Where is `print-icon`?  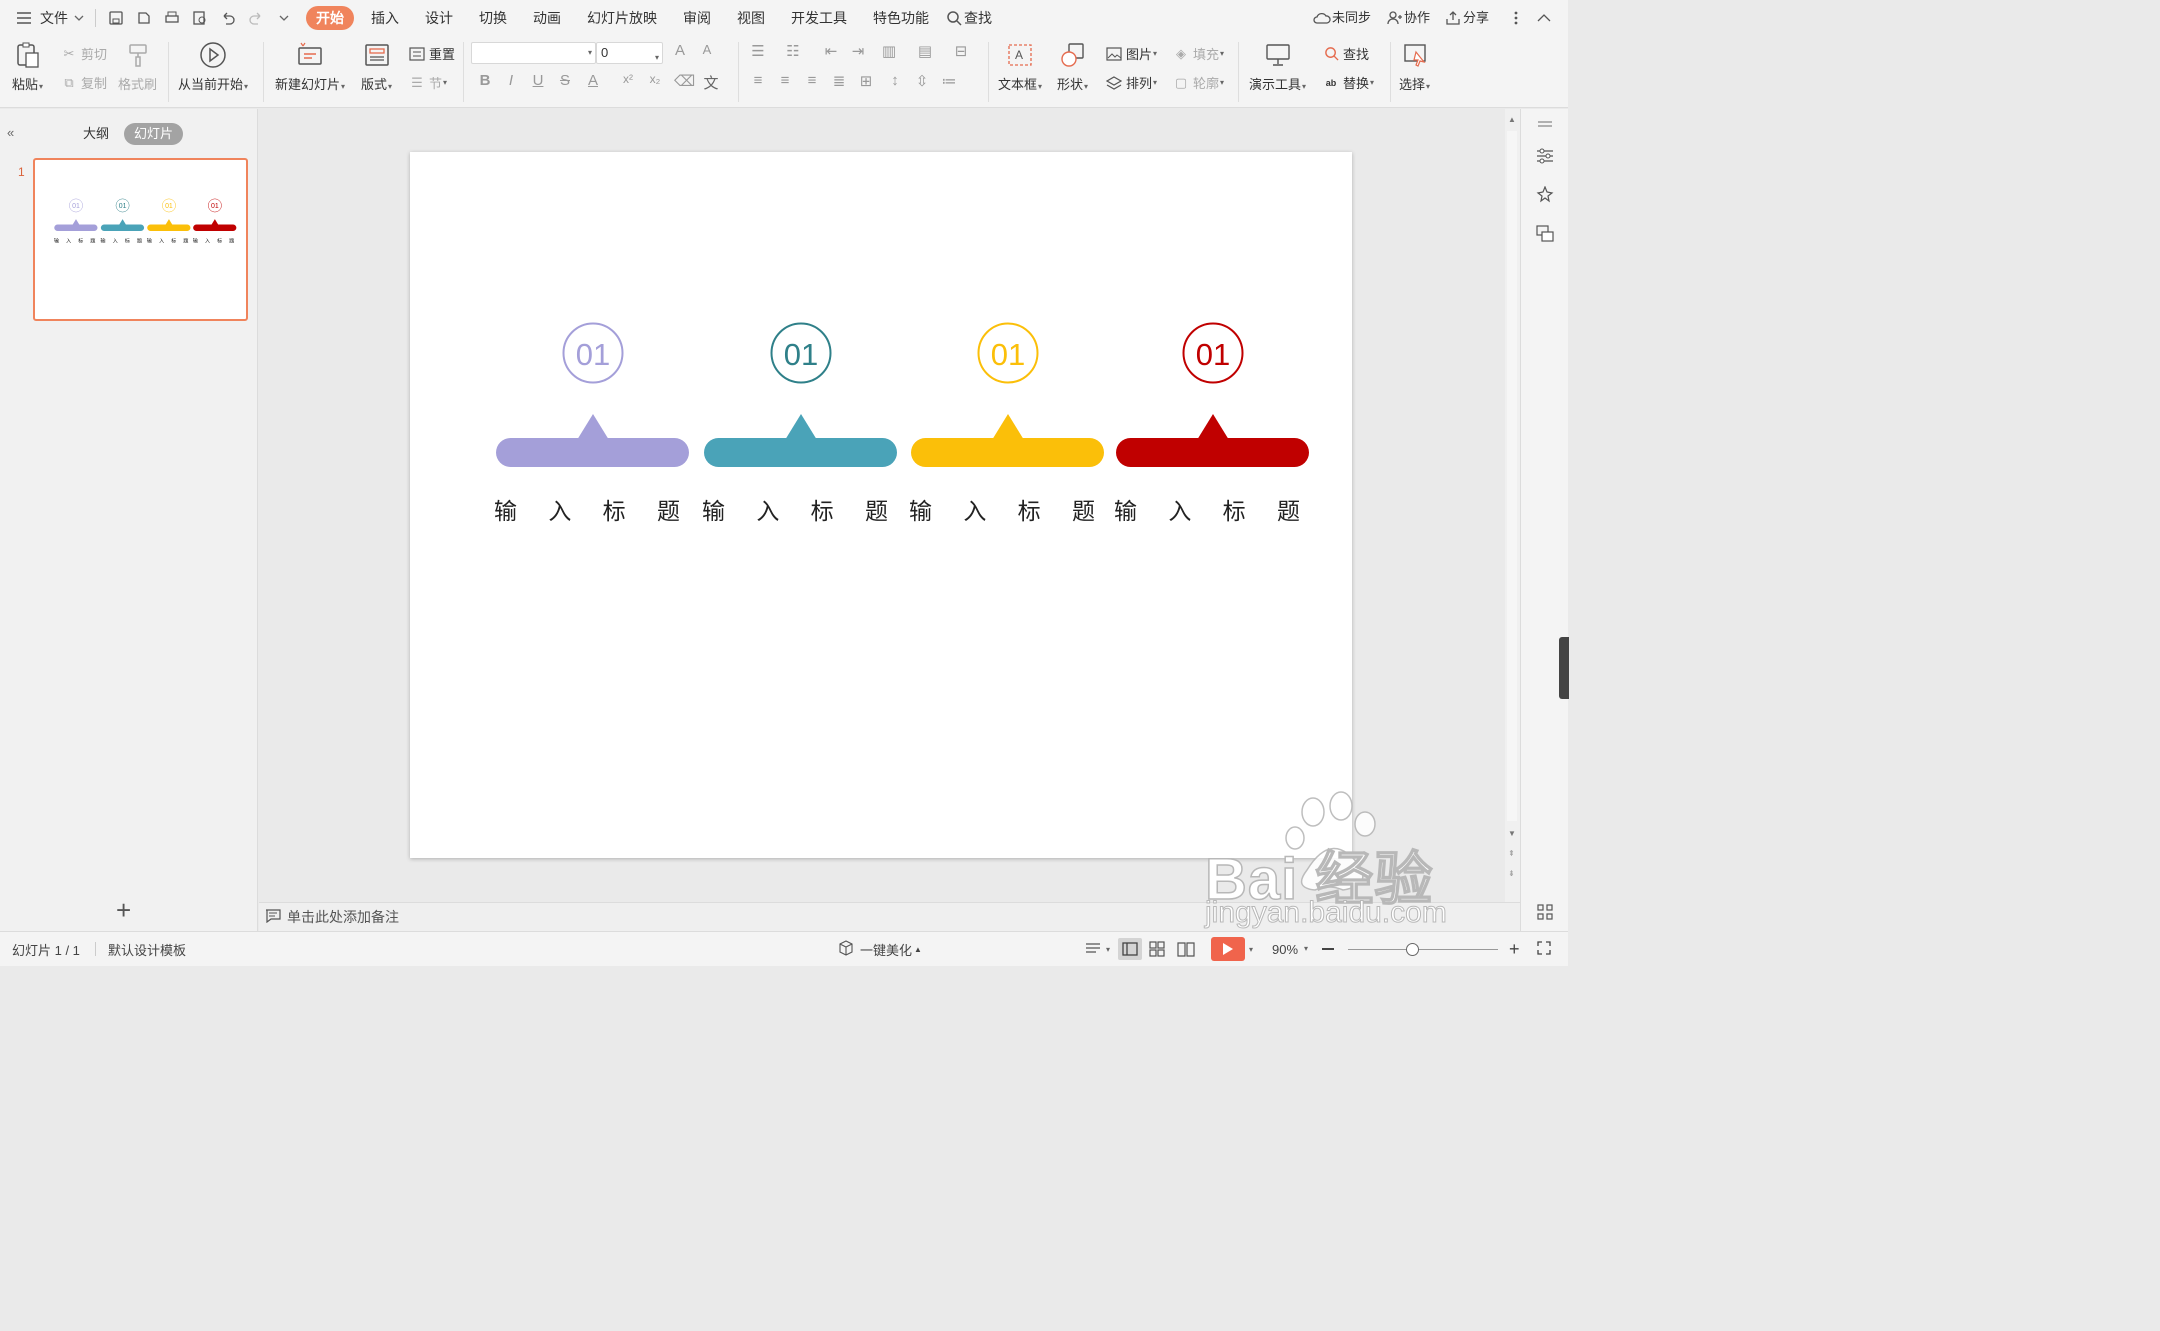 print-icon is located at coordinates (172, 18).